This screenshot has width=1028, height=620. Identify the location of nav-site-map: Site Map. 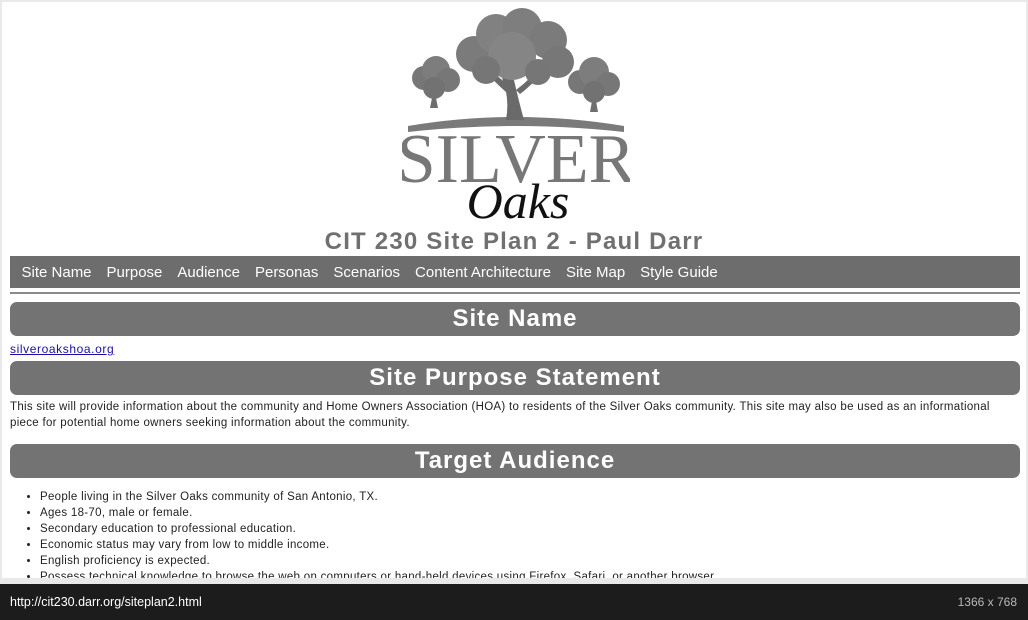
(595, 272).